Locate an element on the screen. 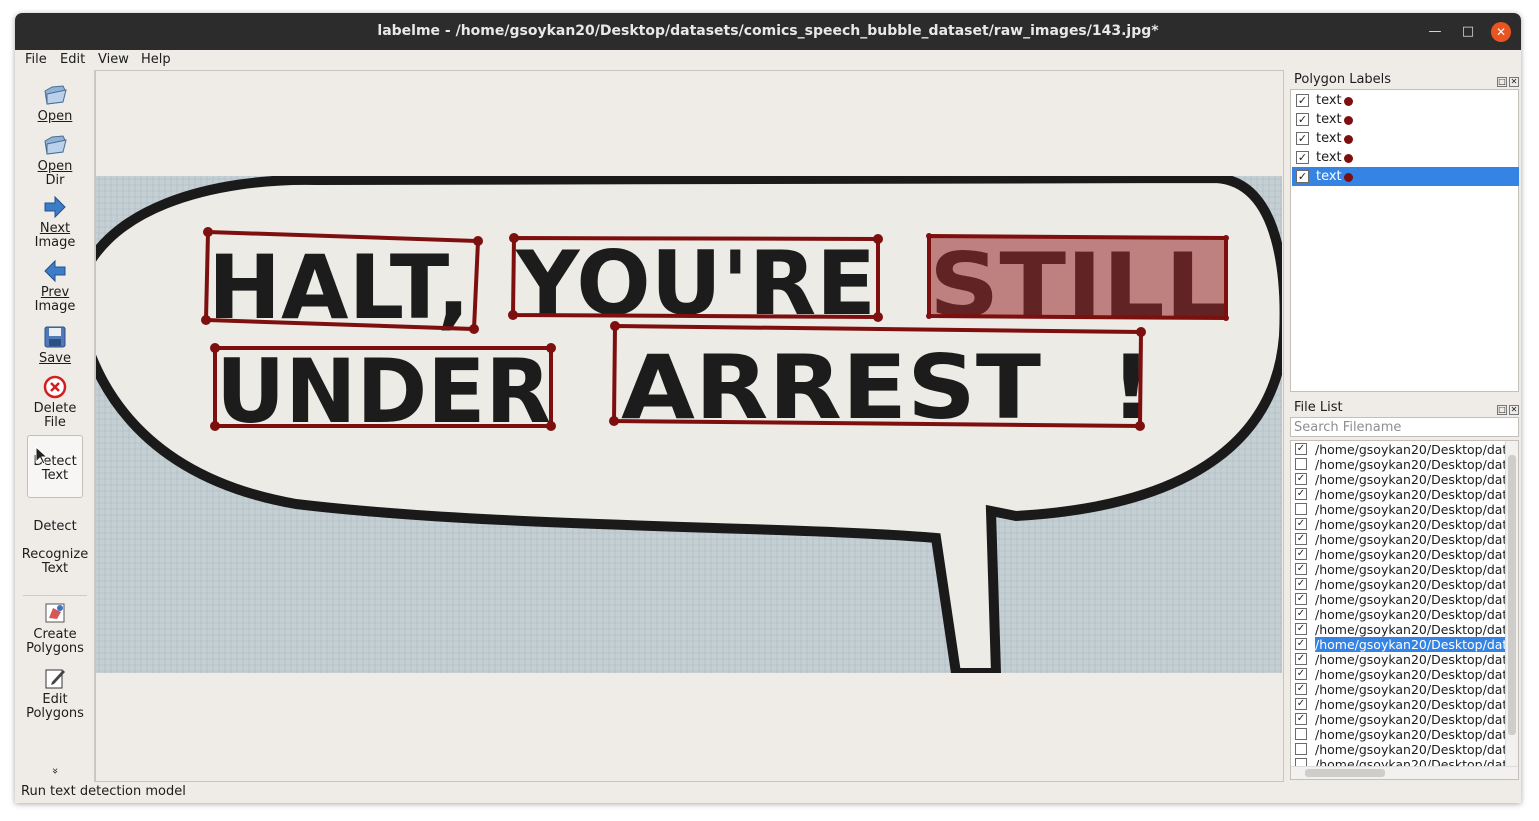 The image size is (1539, 821). horizontal-scrollbar is located at coordinates (1404, 772).